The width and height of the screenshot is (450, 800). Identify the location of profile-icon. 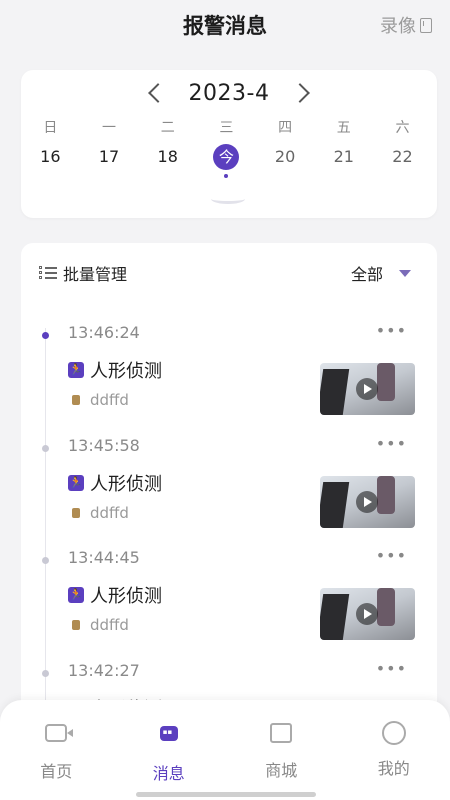
(393, 733).